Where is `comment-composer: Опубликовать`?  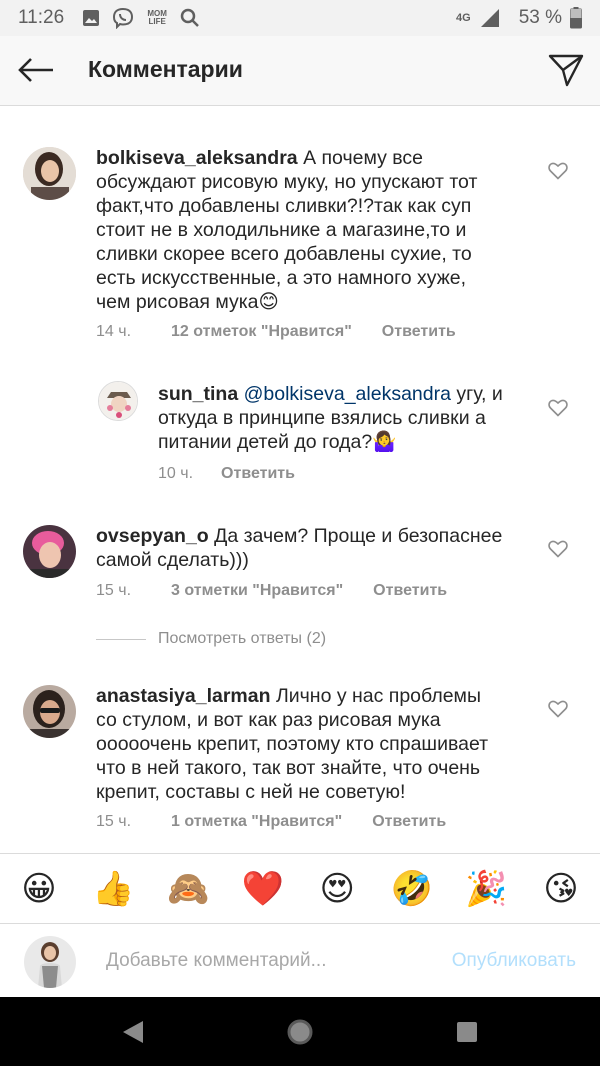 comment-composer: Опубликовать is located at coordinates (300, 960).